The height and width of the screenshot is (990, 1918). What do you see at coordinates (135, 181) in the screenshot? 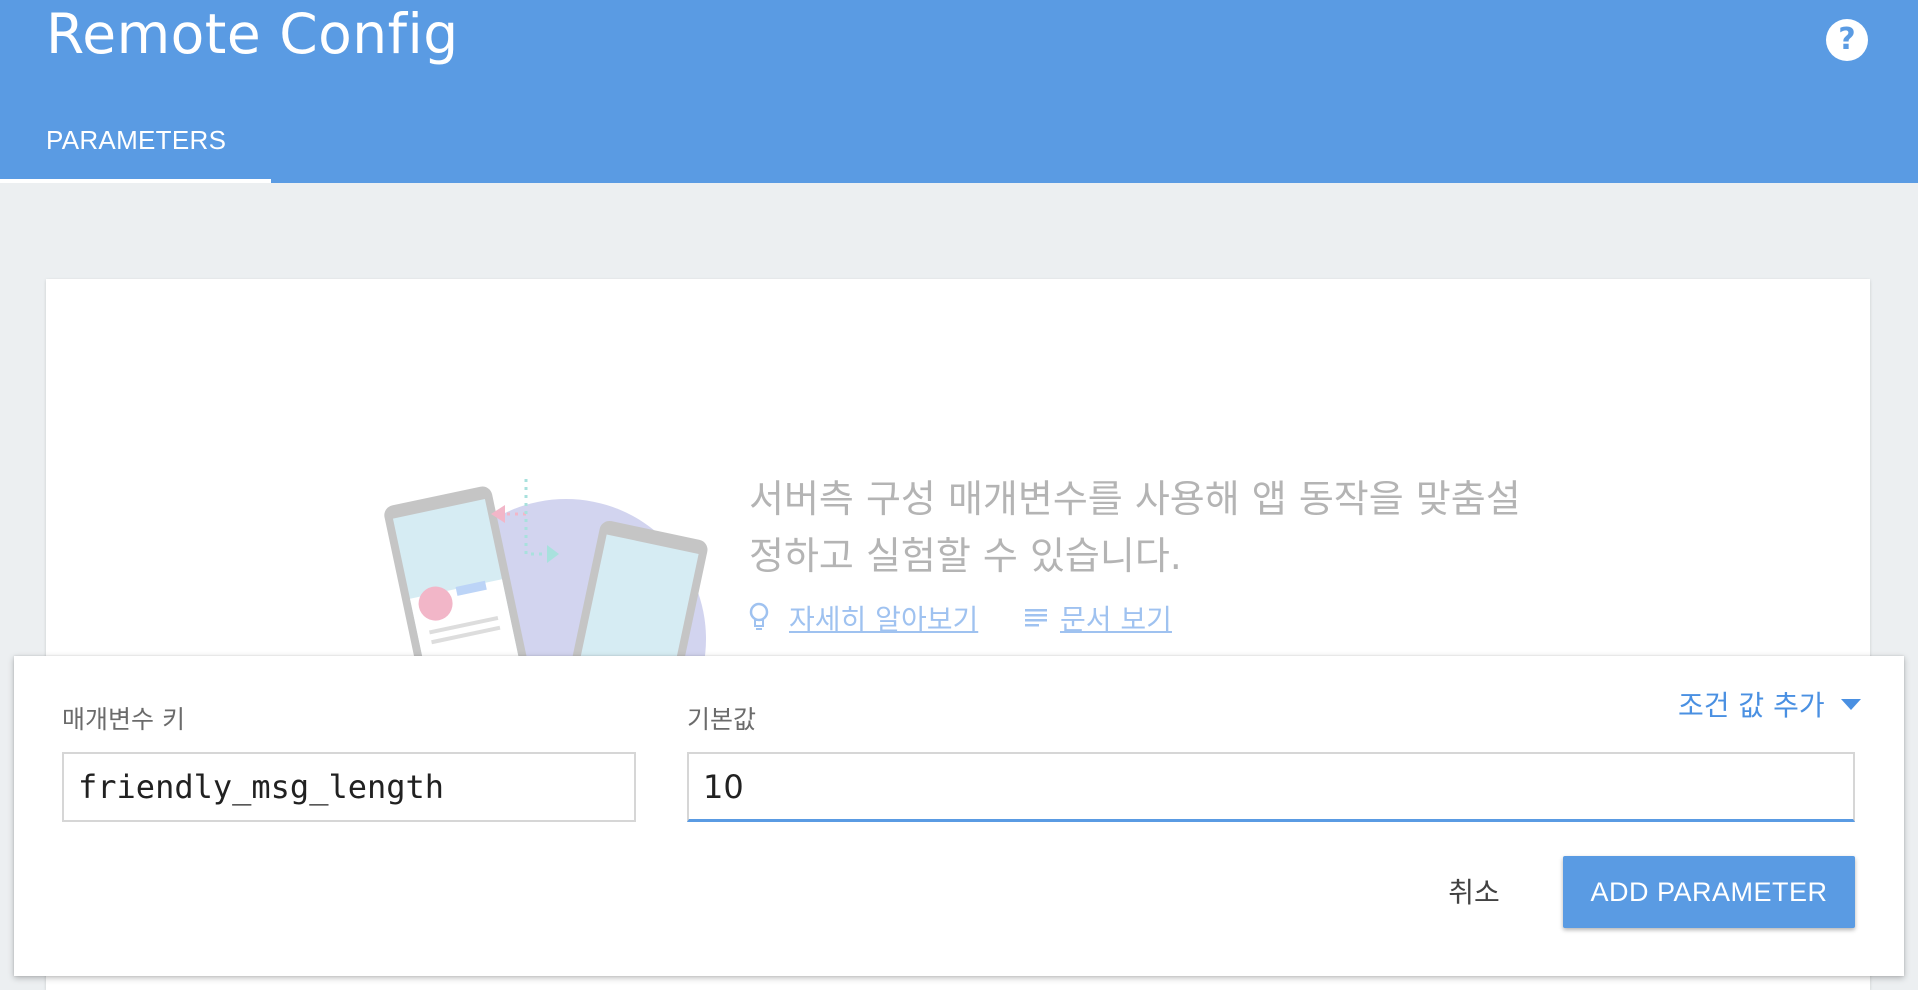
I see `active-tab-indicator` at bounding box center [135, 181].